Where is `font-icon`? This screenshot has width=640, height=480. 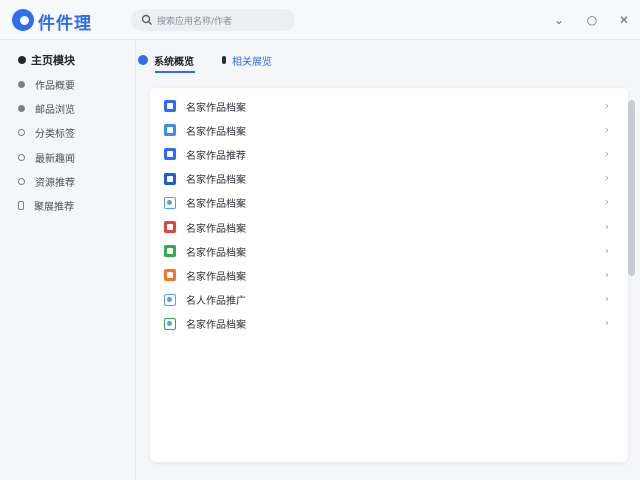
font-icon is located at coordinates (170, 275).